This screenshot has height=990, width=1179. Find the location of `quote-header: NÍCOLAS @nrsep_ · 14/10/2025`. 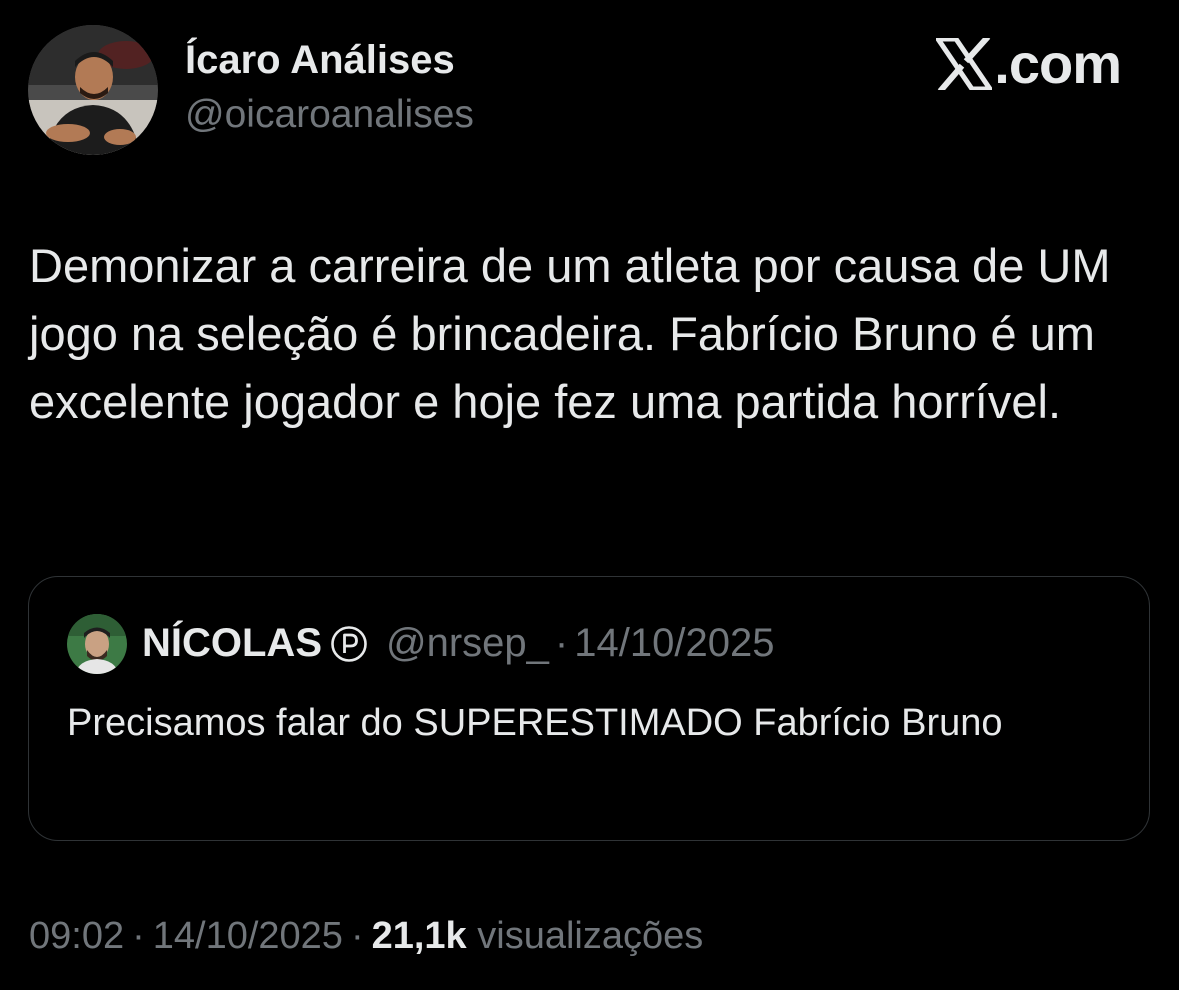

quote-header: NÍCOLAS @nrsep_ · 14/10/2025 is located at coordinates (458, 643).